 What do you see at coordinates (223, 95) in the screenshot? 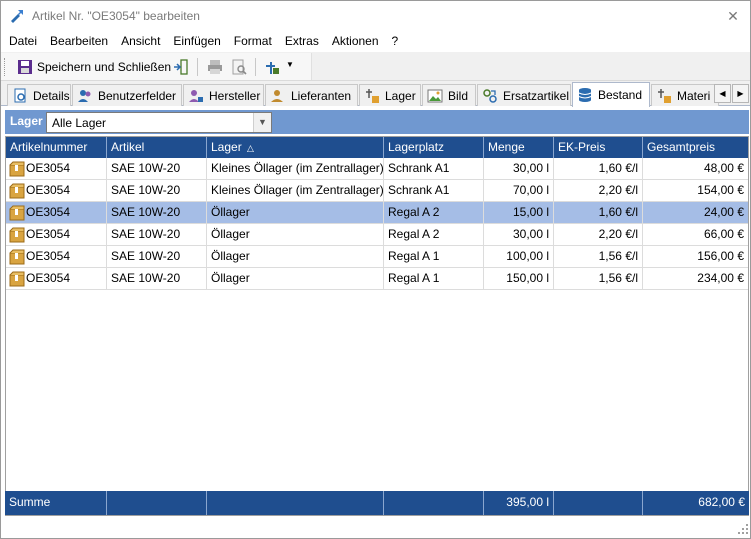
I see `tab-hersteller: Hersteller` at bounding box center [223, 95].